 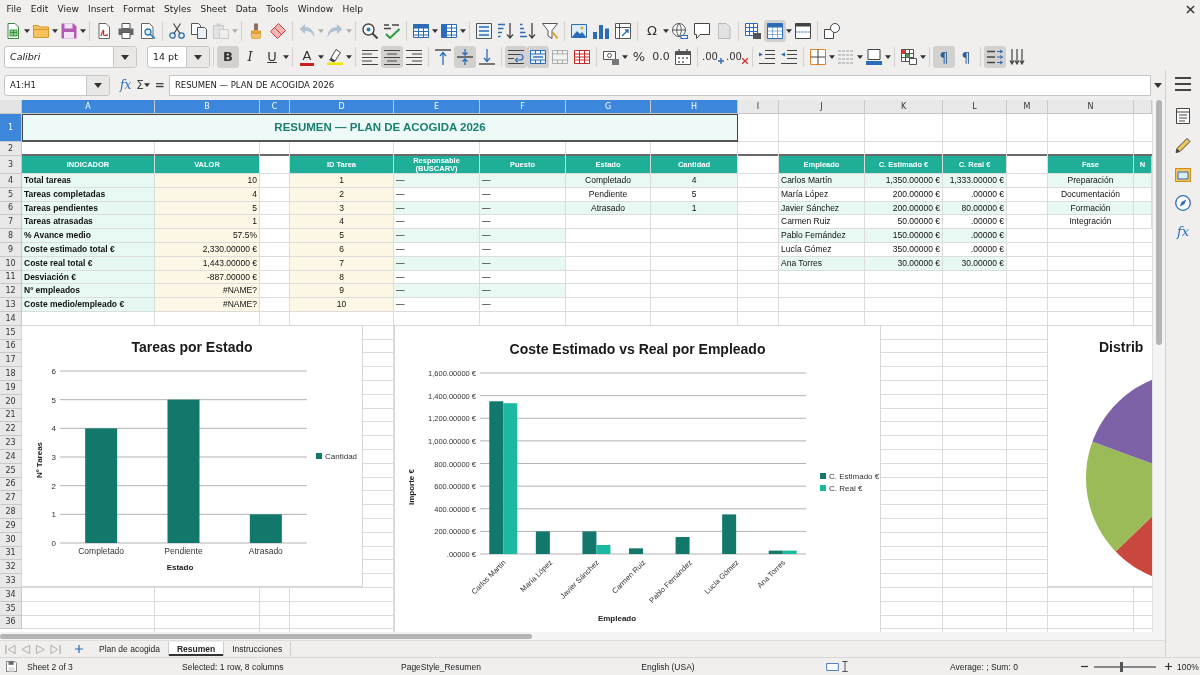 I want to click on shapes-icon, so click(x=832, y=31).